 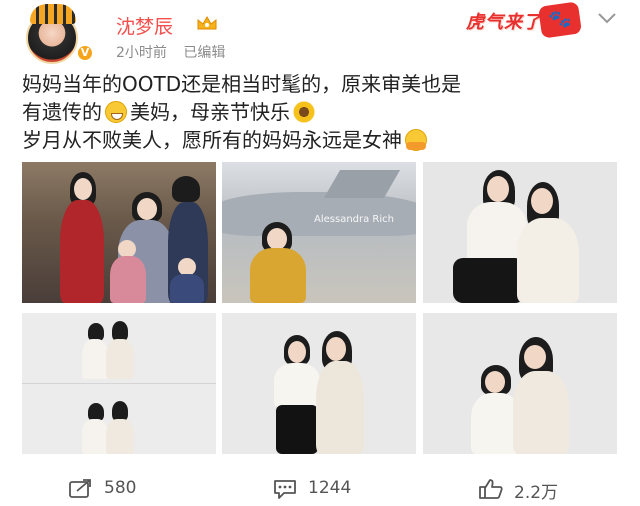 I want to click on photo-sunglasses-collage, so click(x=119, y=383).